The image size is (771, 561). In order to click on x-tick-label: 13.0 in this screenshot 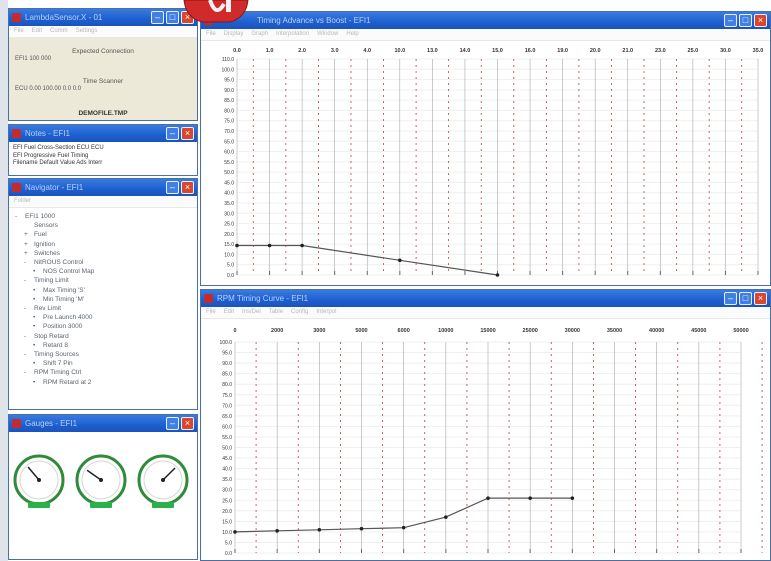, I will do `click(432, 51)`.